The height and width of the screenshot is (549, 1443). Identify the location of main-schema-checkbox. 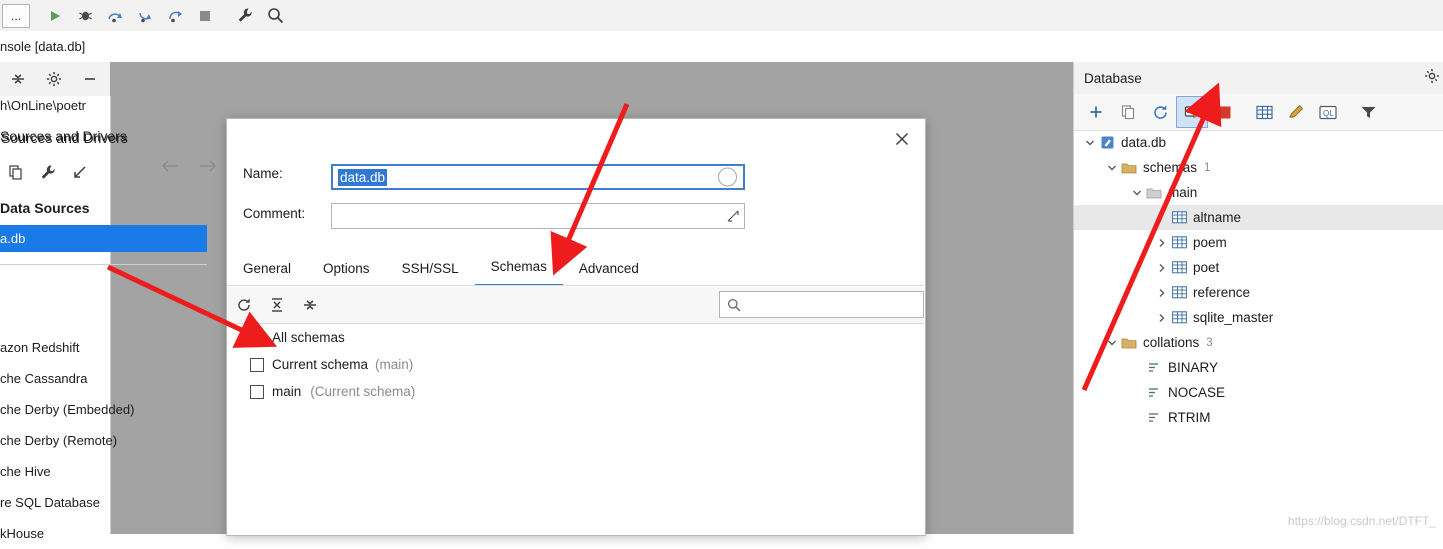
(257, 392).